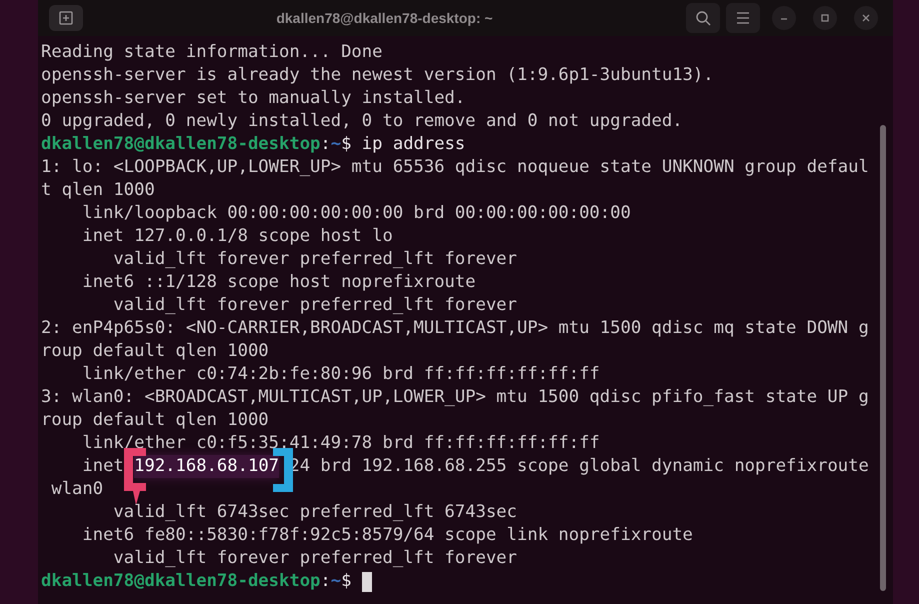 The height and width of the screenshot is (604, 919). I want to click on maximize-icon, so click(825, 18).